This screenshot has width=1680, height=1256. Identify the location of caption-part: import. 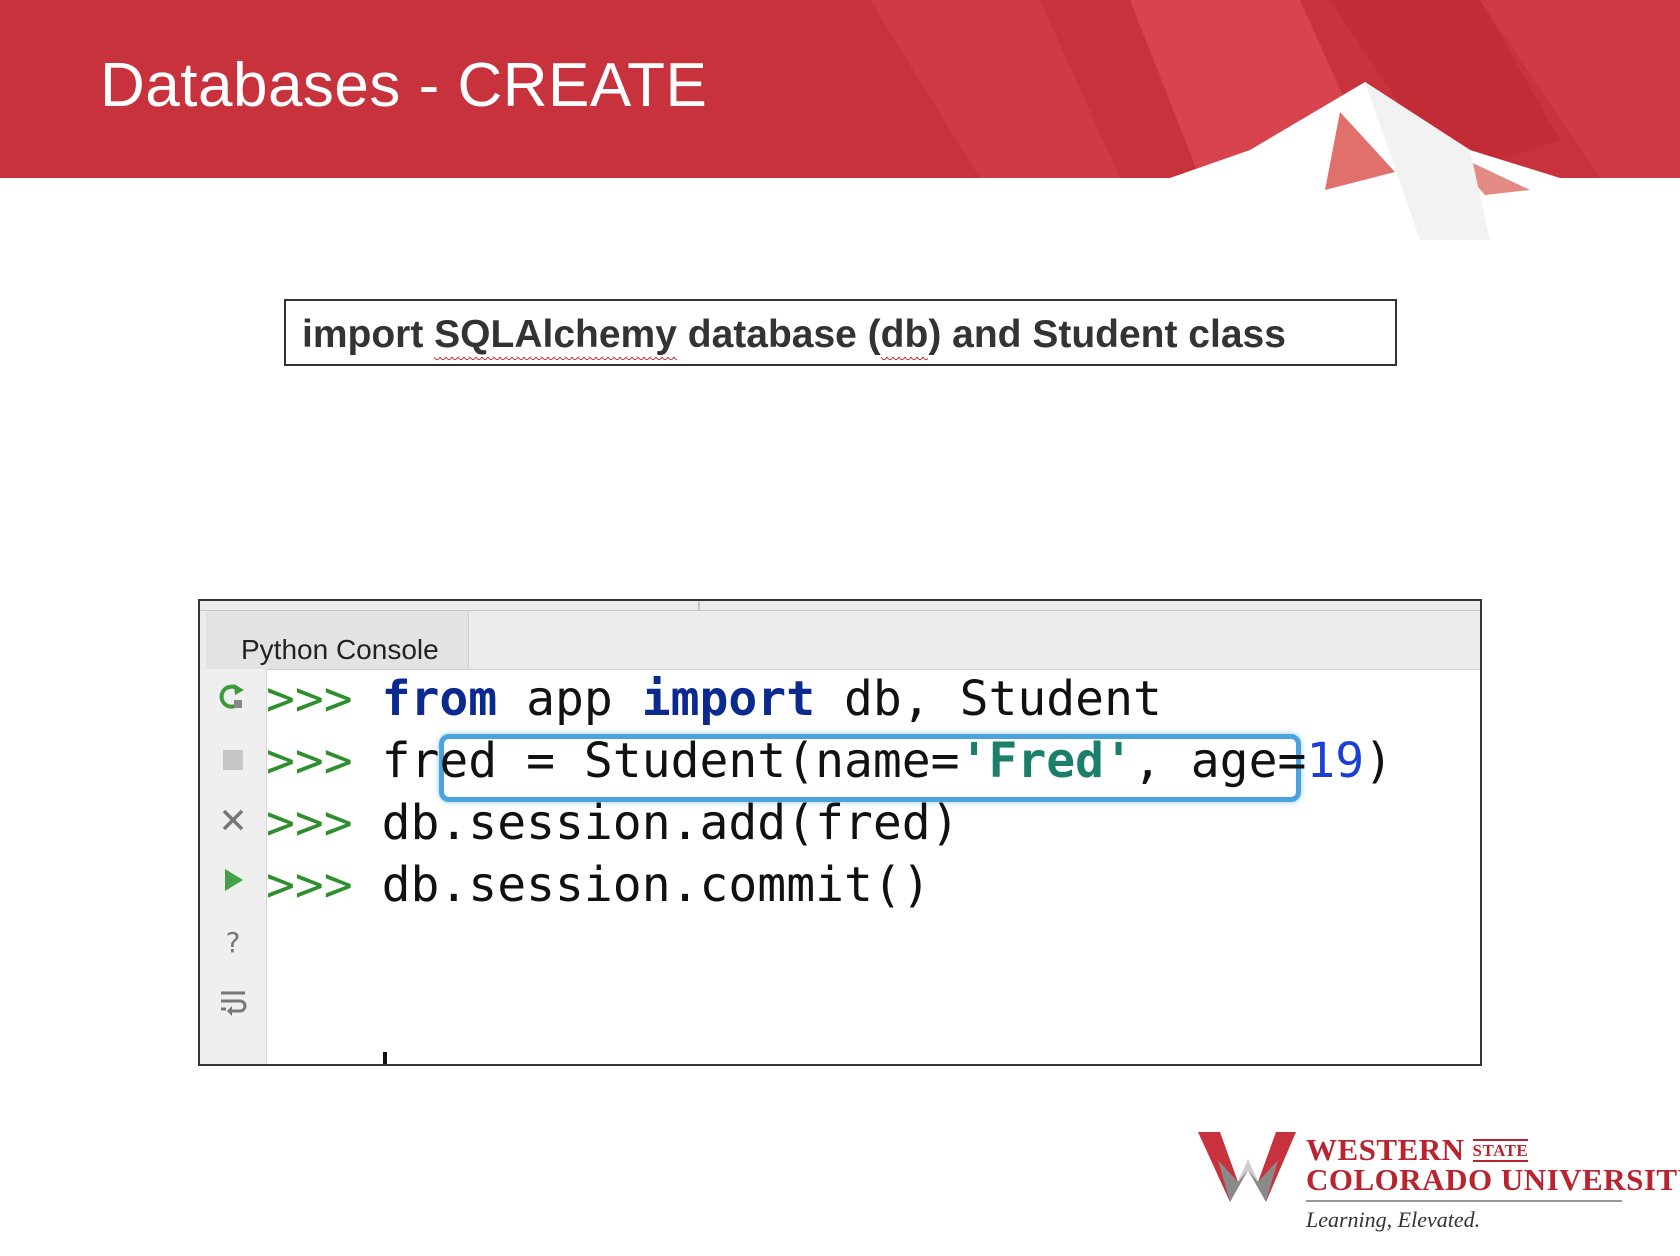
(368, 334).